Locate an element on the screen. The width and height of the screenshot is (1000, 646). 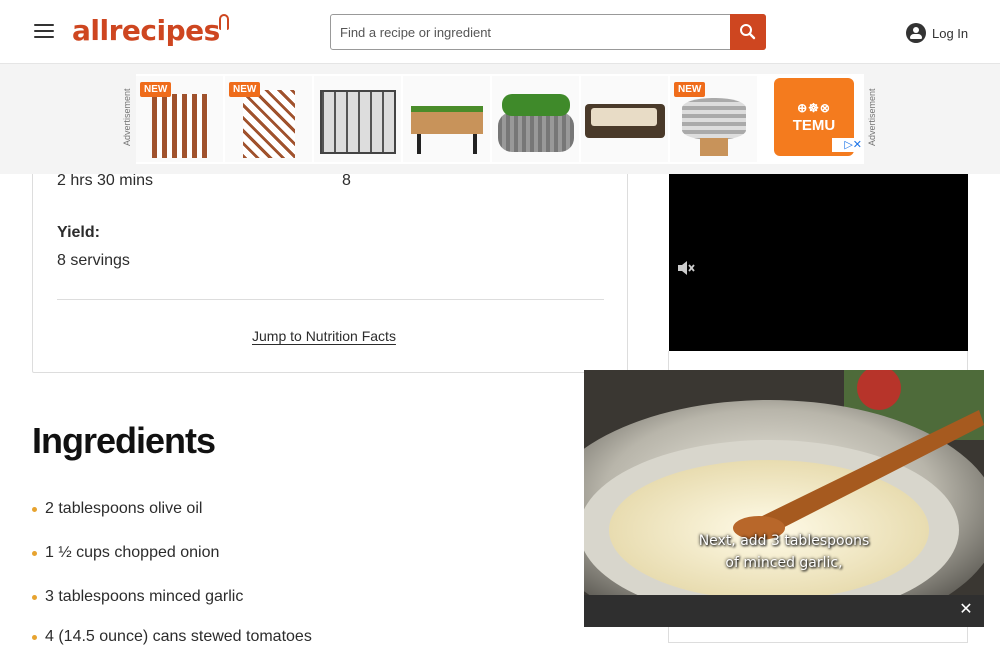
close-icon: ✕ is located at coordinates (966, 610).